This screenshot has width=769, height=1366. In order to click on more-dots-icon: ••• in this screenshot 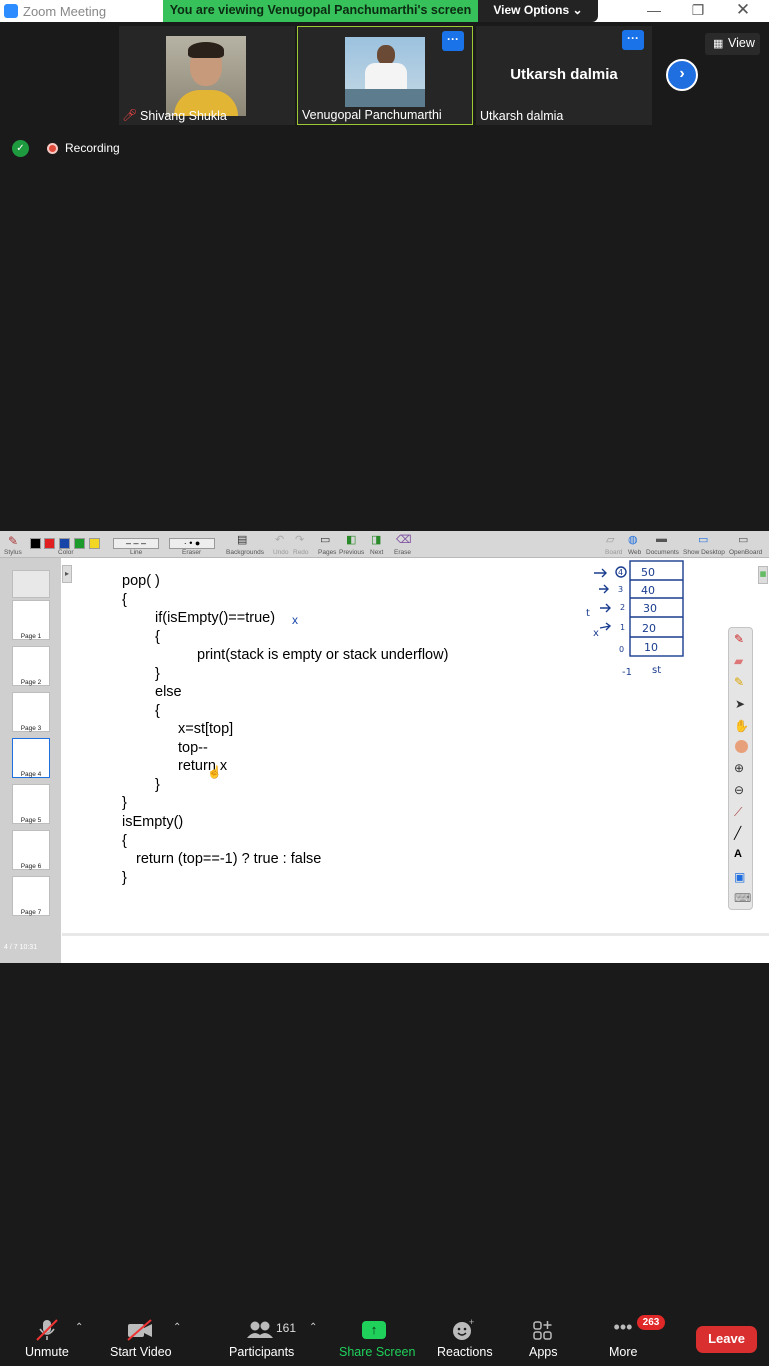, I will do `click(623, 1330)`.